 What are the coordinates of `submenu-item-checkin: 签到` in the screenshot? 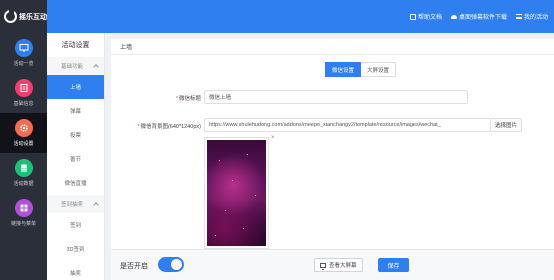 It's located at (75, 225).